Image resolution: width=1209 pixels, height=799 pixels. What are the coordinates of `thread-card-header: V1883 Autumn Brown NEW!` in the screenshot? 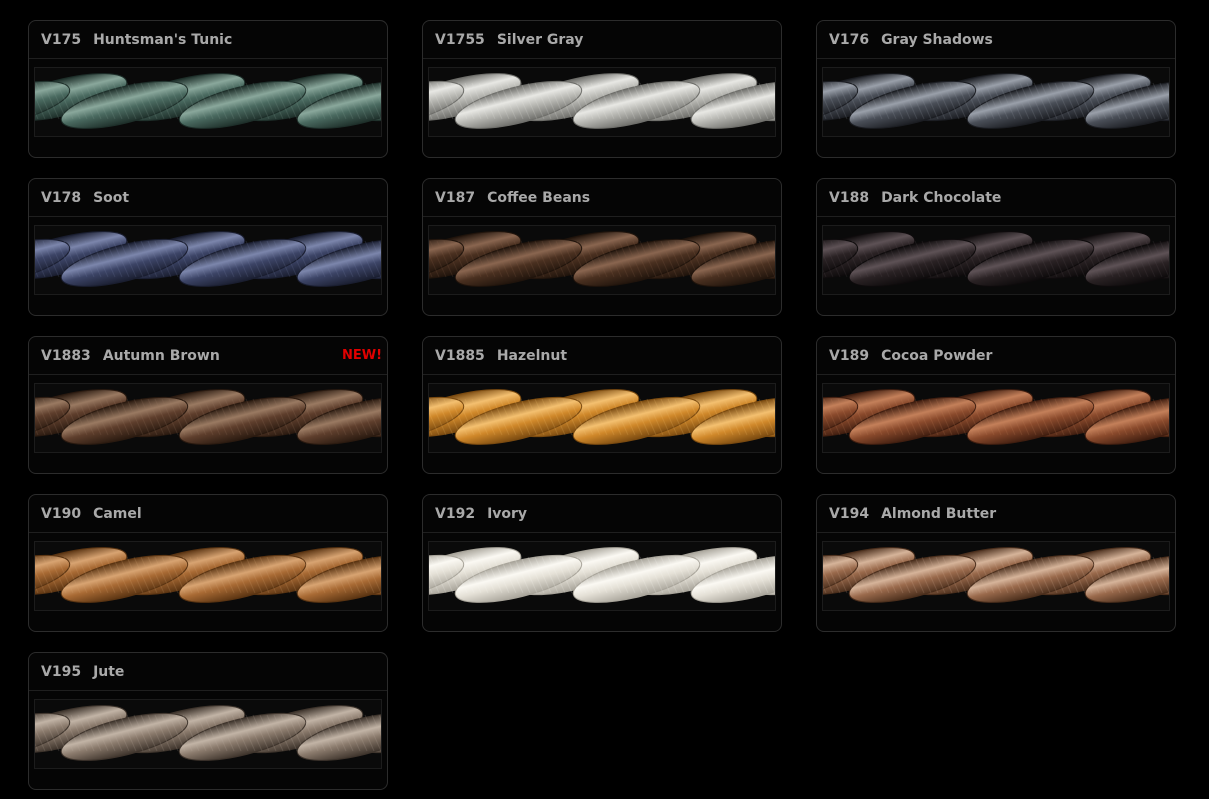 It's located at (208, 356).